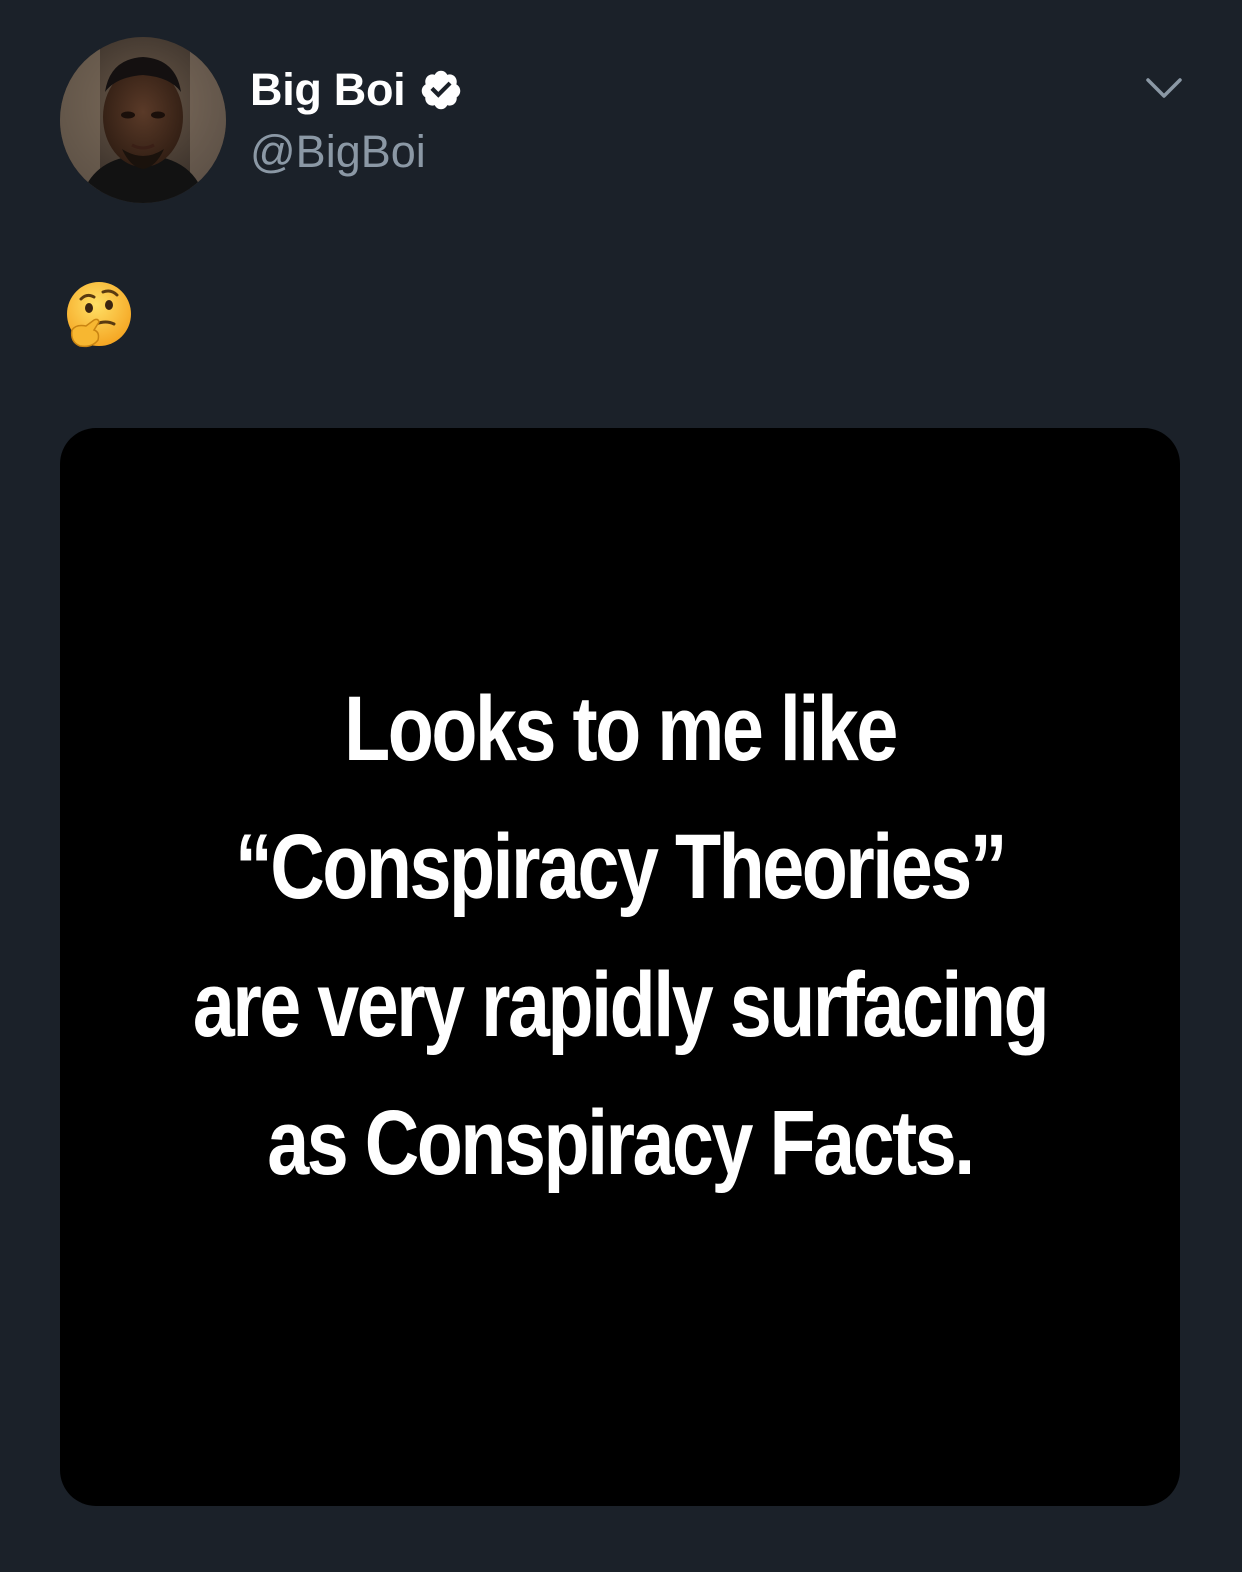 The image size is (1242, 1572). Describe the element at coordinates (328, 90) in the screenshot. I see `author-display-name: Big Boi` at that location.